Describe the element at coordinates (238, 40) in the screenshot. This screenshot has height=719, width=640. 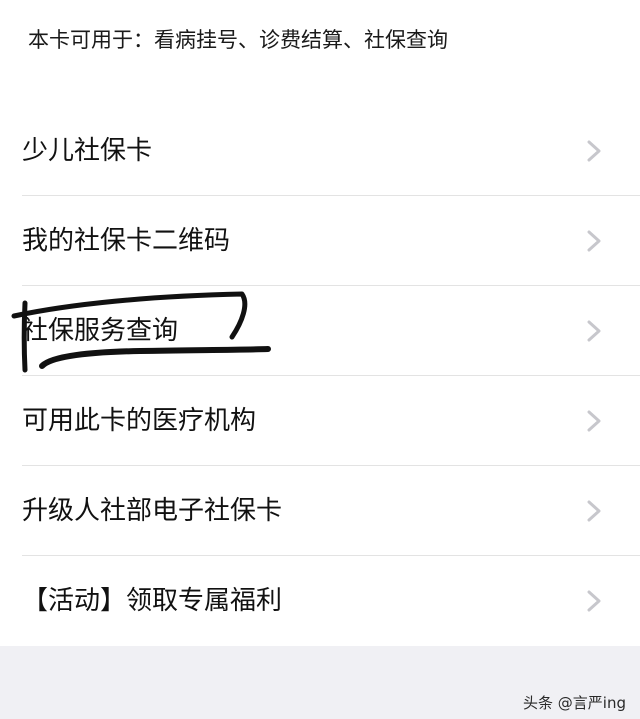
I see `card-usage-notice: 本卡可用于：看病挂号、诊费结算、社保查询` at that location.